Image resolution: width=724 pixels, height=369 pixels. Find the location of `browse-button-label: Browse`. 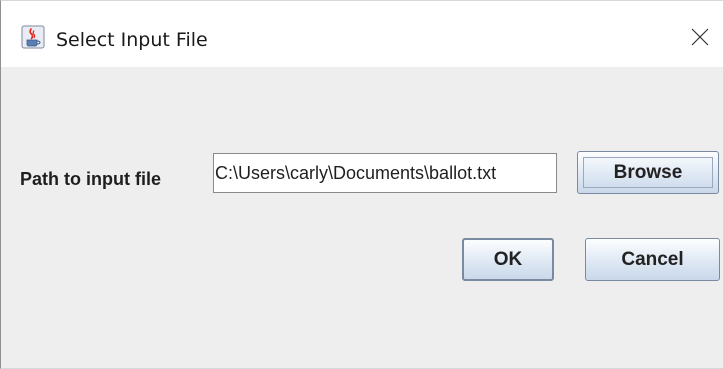

browse-button-label: Browse is located at coordinates (648, 172).